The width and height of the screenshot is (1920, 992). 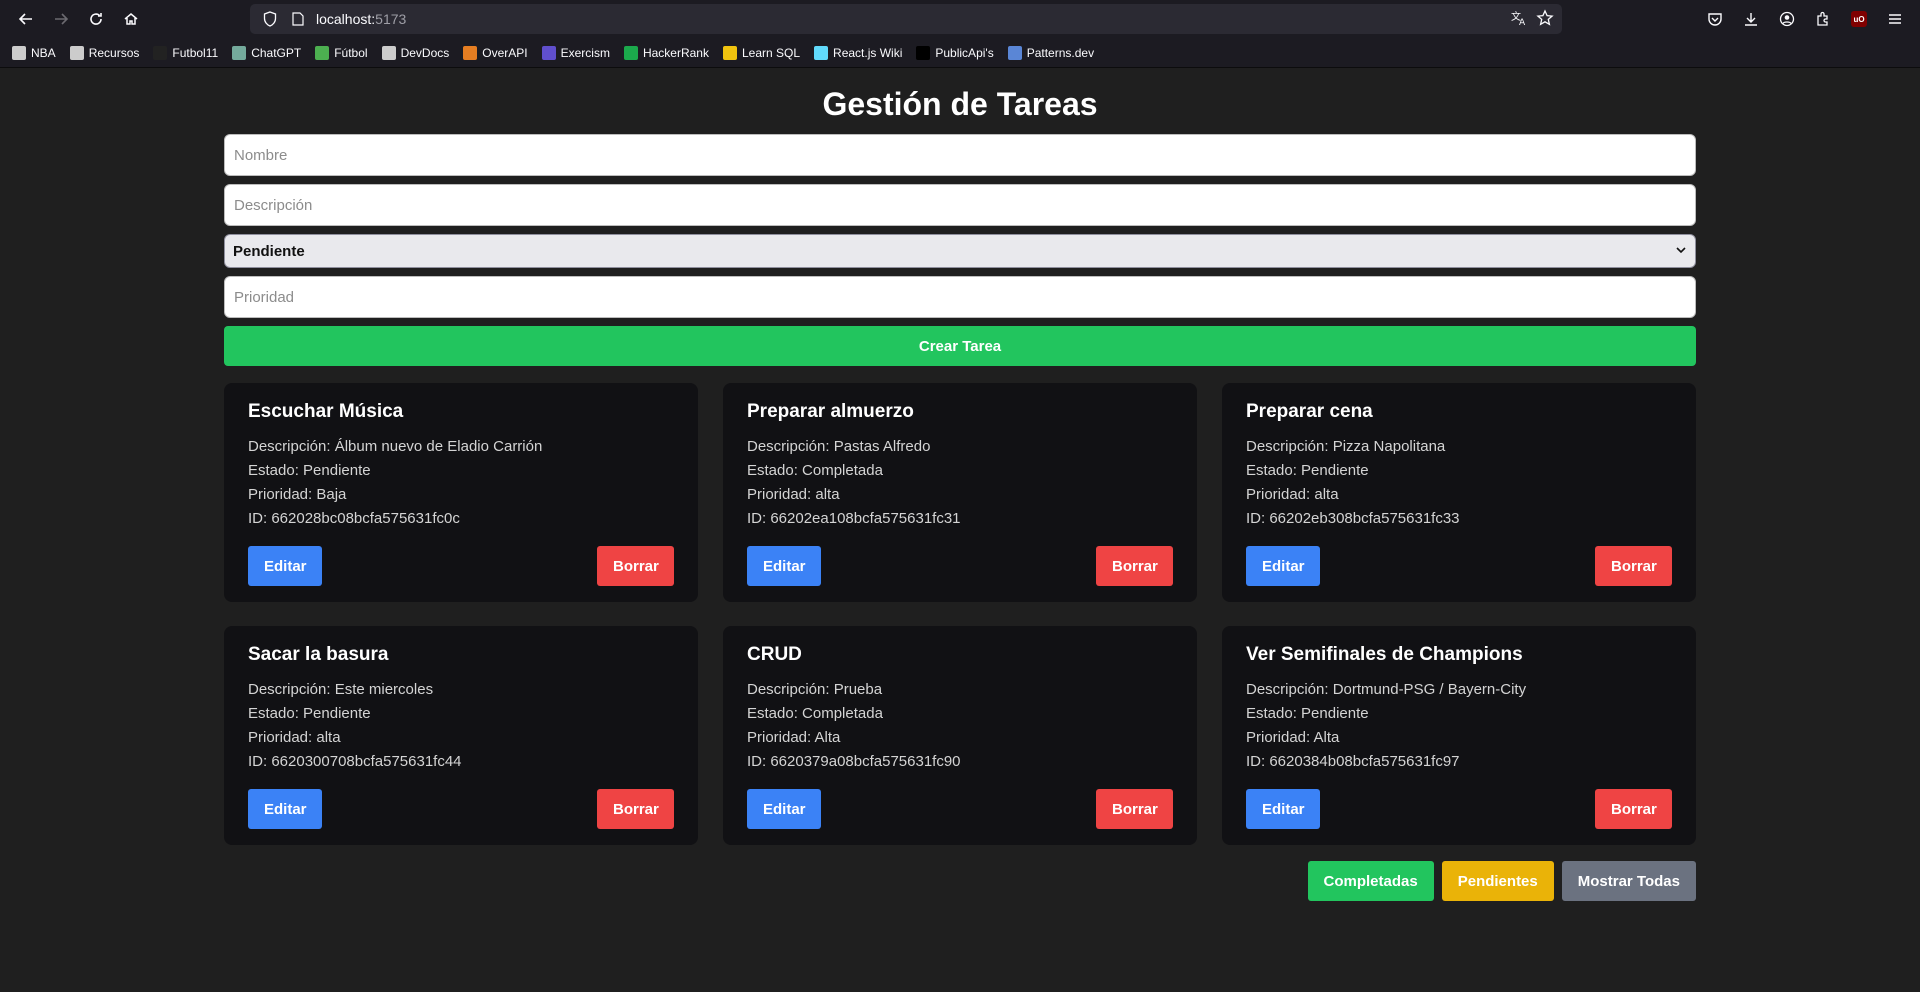 I want to click on bookmark-item: React.js Wiki, so click(x=858, y=52).